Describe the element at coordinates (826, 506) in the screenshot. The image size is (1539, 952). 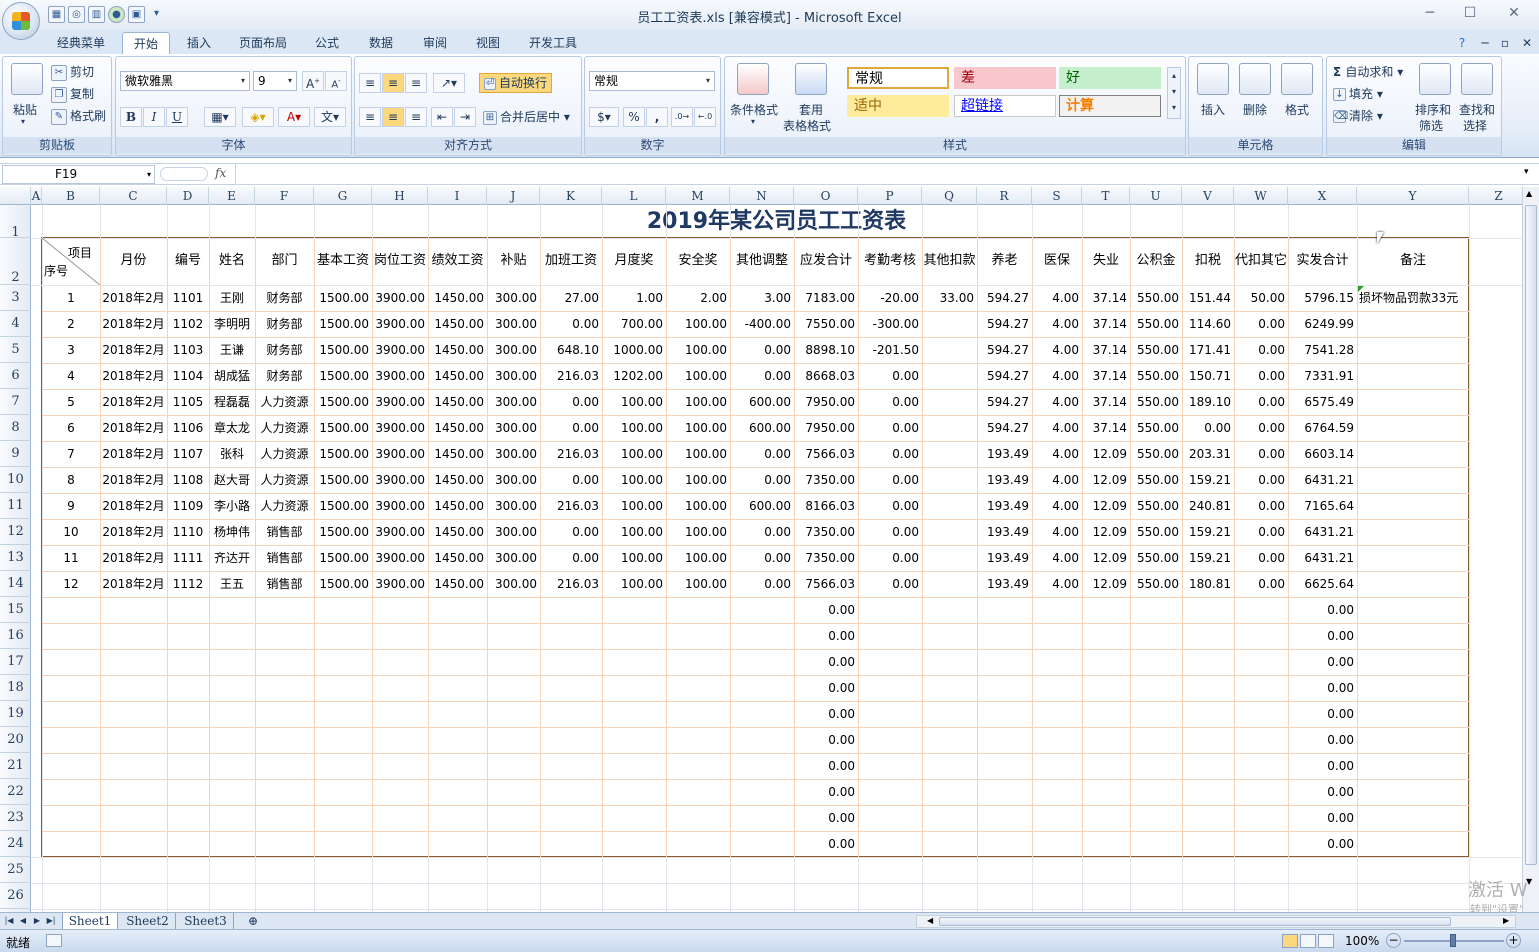
I see `table-cell: 8166.03` at that location.